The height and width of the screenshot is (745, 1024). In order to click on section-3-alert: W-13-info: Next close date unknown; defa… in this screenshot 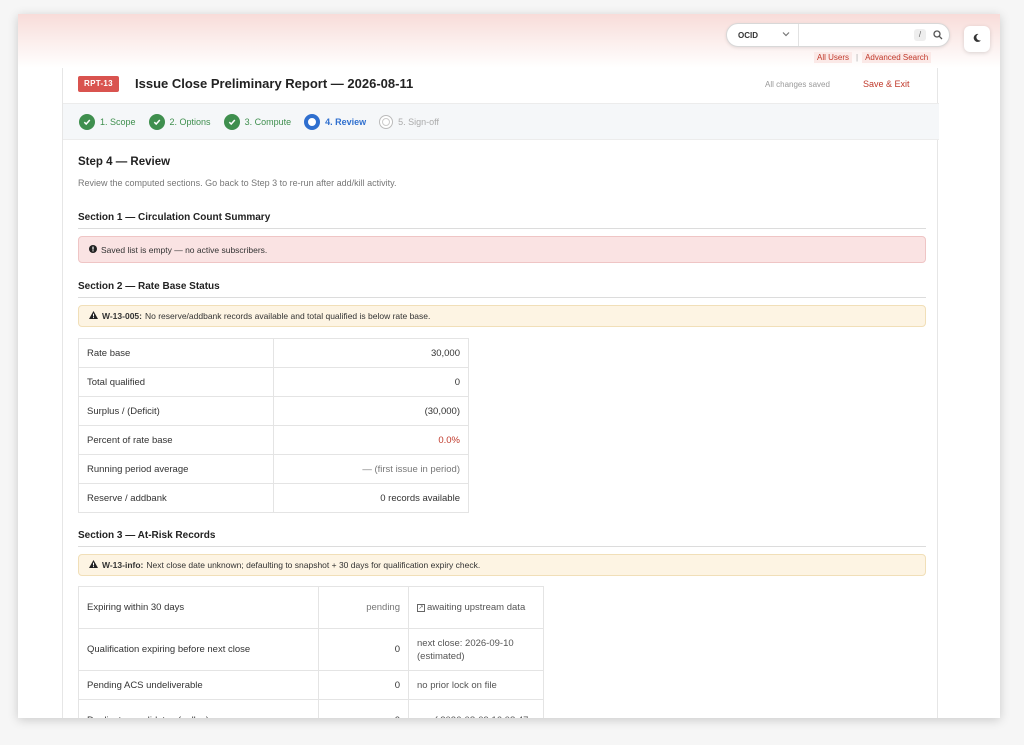, I will do `click(502, 565)`.